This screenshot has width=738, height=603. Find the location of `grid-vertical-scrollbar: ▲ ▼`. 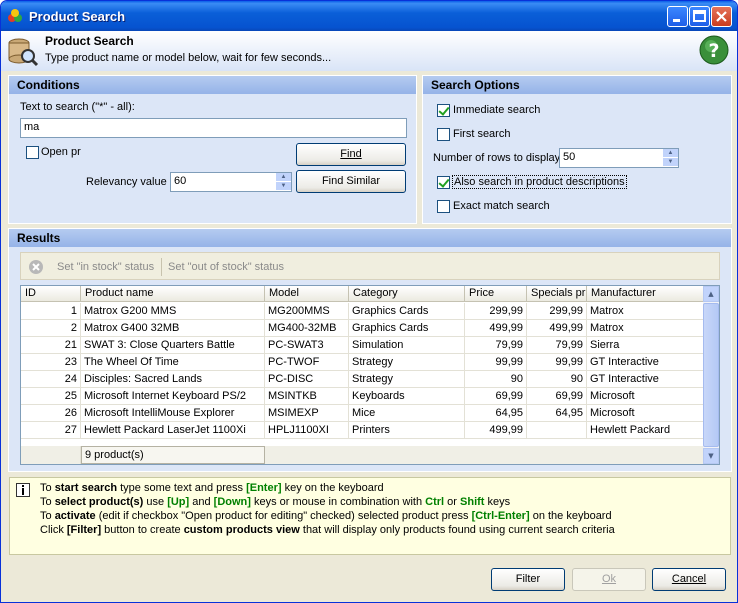

grid-vertical-scrollbar: ▲ ▼ is located at coordinates (711, 375).